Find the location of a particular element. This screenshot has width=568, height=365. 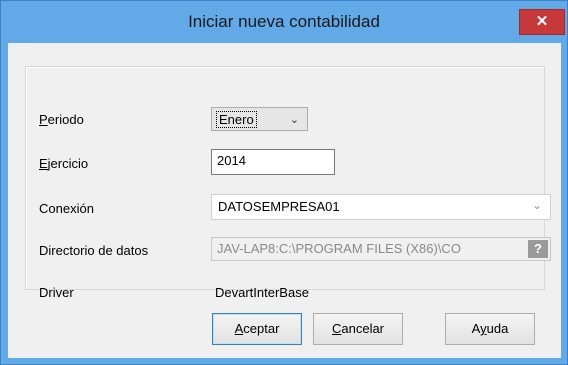

close-button: ✕ is located at coordinates (542, 22).